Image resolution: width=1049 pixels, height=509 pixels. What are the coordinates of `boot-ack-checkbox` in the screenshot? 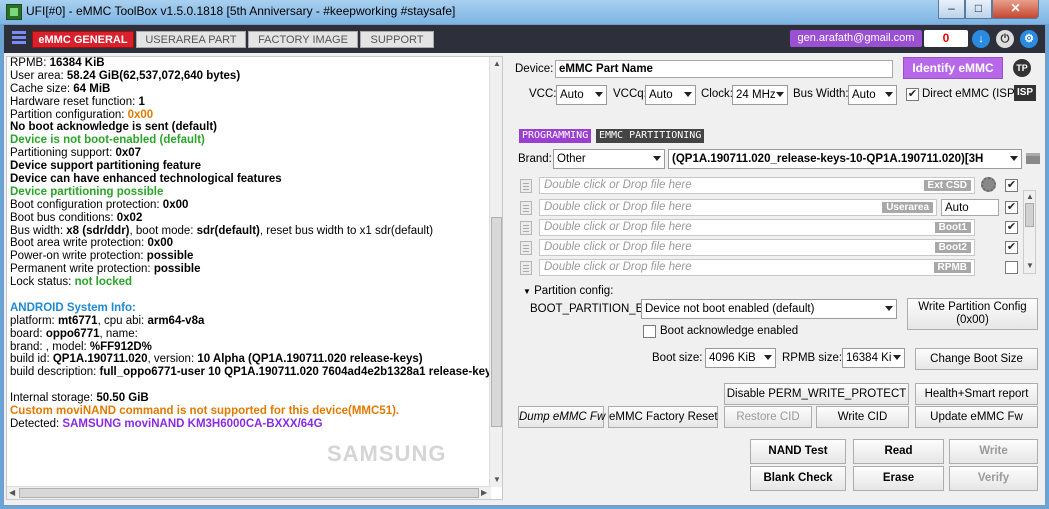 It's located at (649, 331).